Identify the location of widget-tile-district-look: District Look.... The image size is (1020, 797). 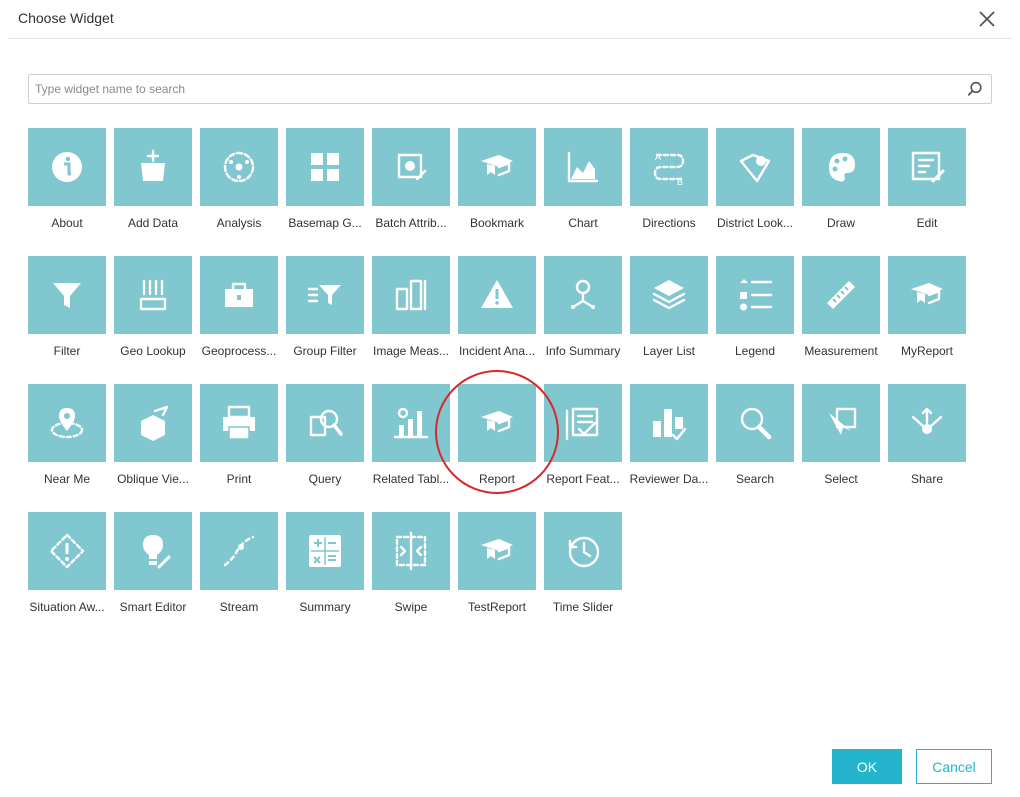
(755, 179).